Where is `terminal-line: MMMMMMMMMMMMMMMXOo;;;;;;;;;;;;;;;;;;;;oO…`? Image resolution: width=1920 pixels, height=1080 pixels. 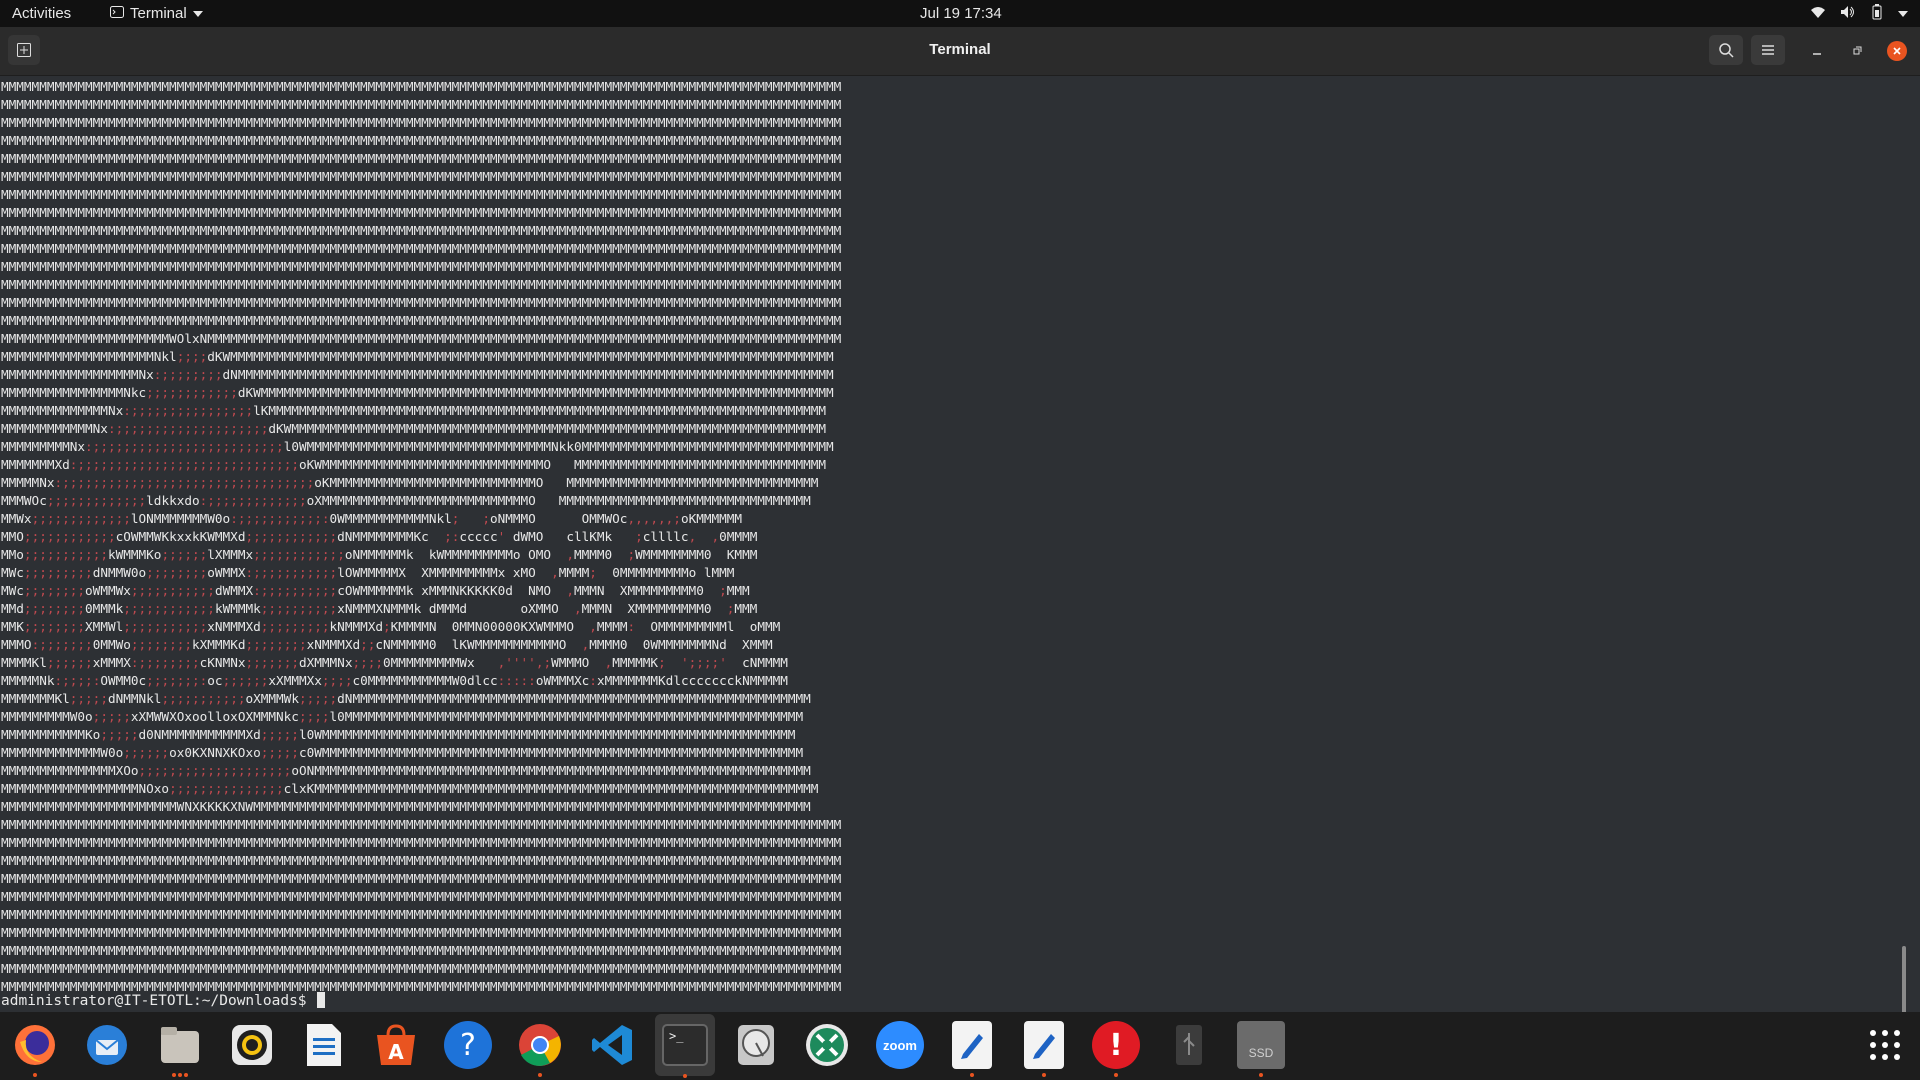 terminal-line: MMMMMMMMMMMMMMMXOo;;;;;;;;;;;;;;;;;;;;oO… is located at coordinates (406, 770).